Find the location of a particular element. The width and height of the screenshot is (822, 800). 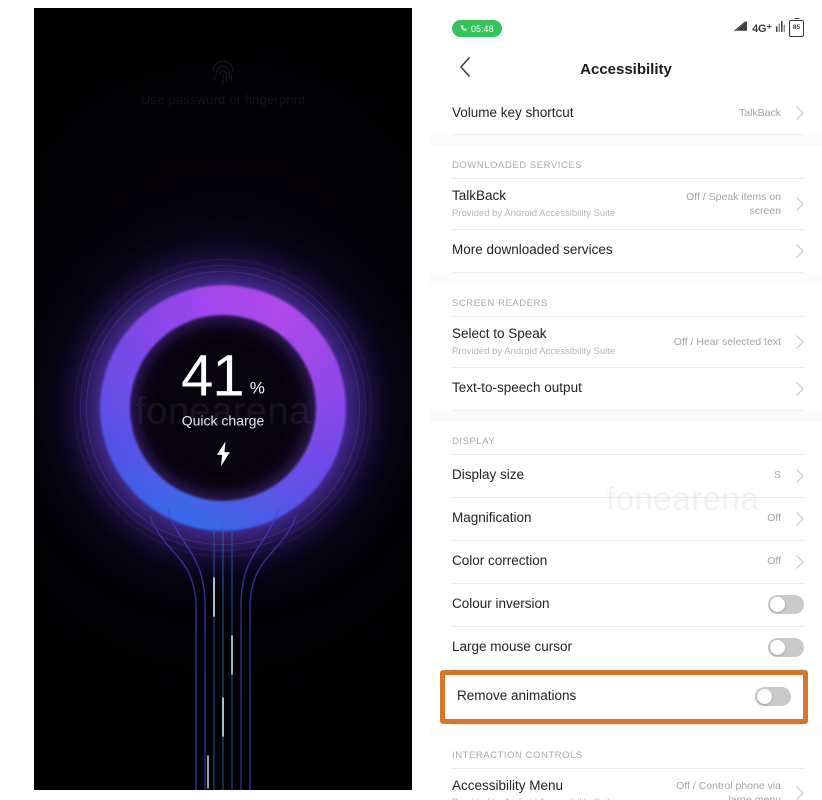

setting-row-color-correction: Color correction Off is located at coordinates (626, 562).